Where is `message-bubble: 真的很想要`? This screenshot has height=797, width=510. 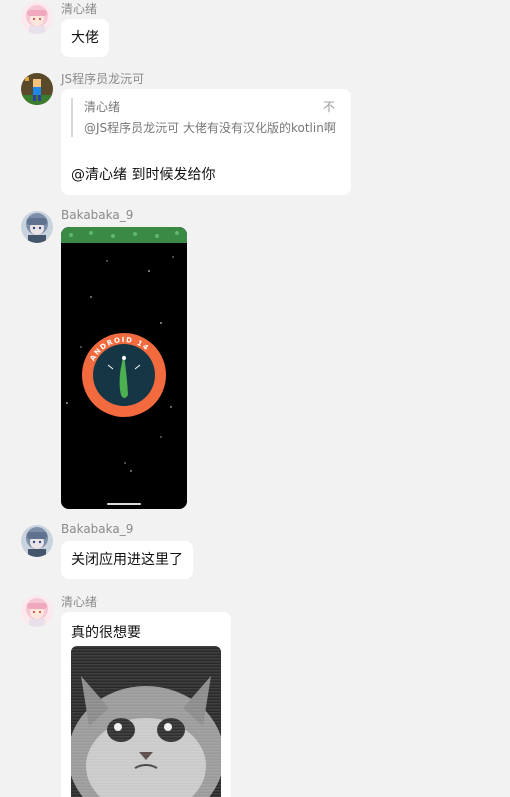 message-bubble: 真的很想要 is located at coordinates (146, 704).